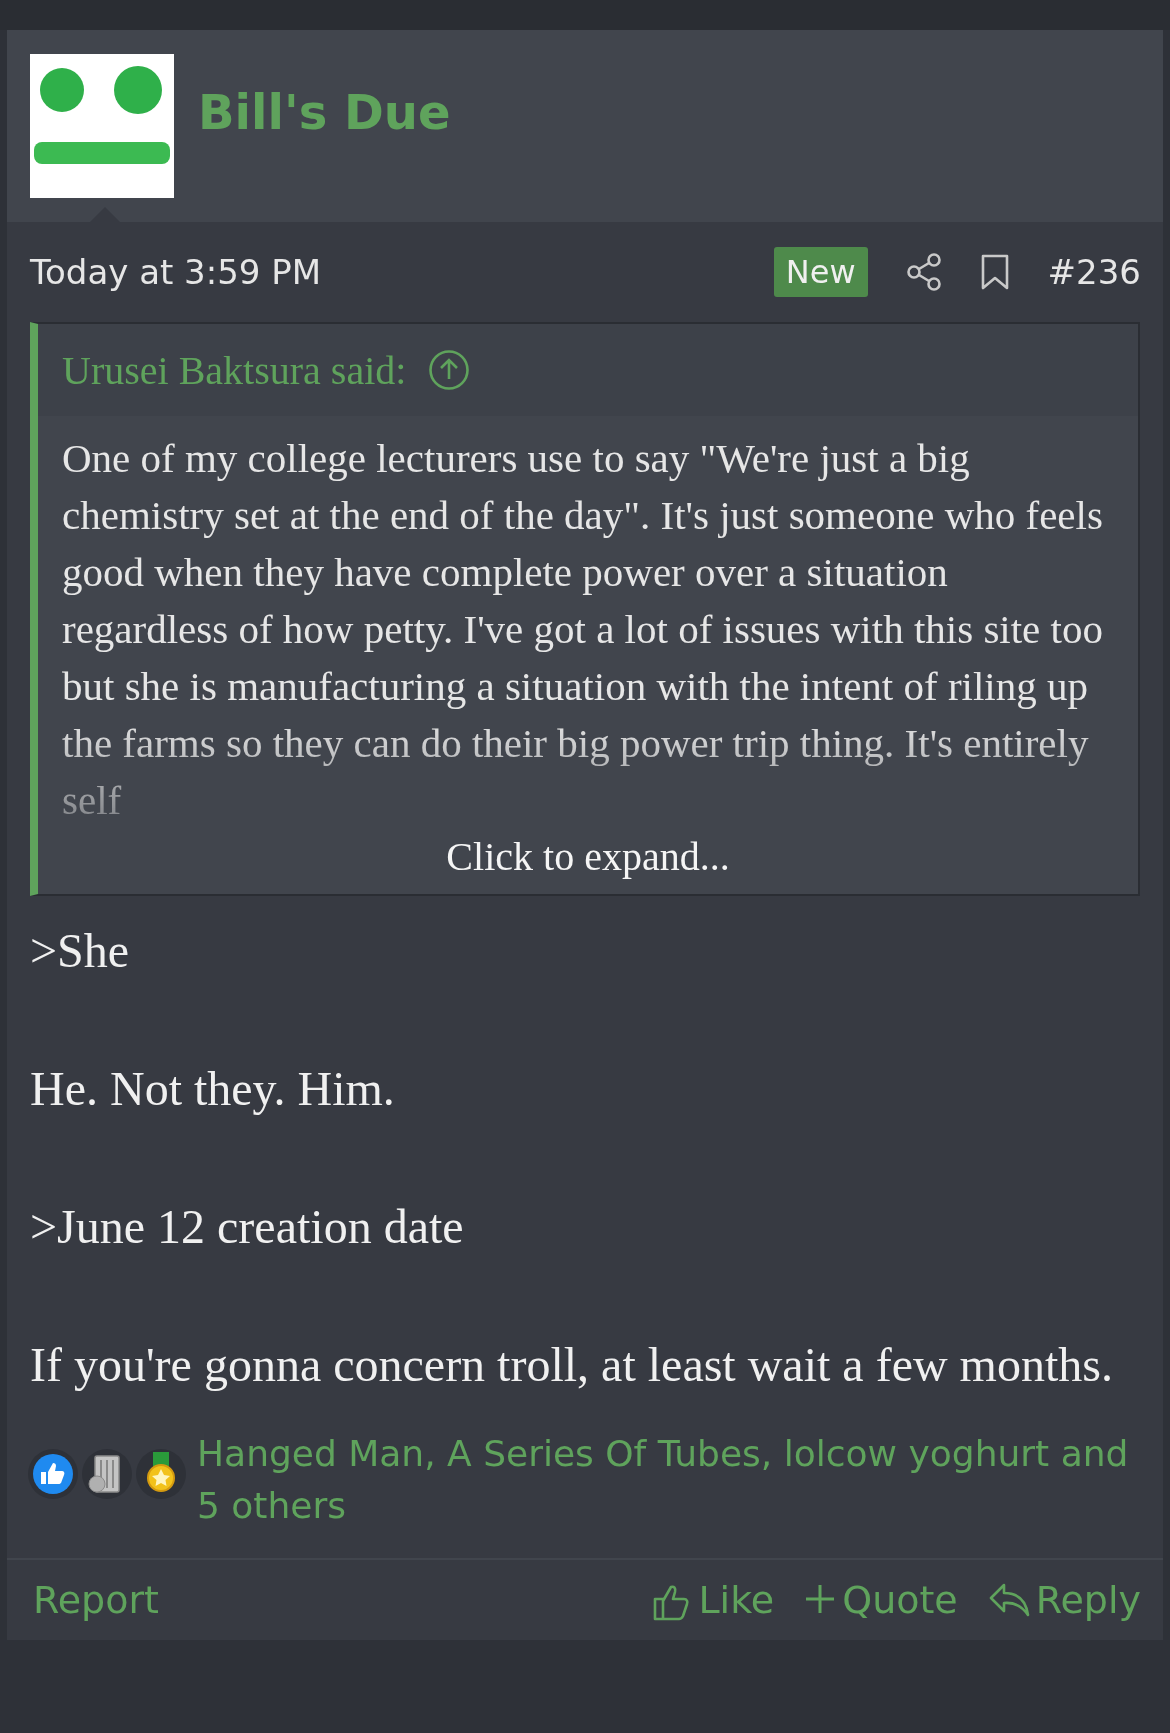 The image size is (1170, 1733). I want to click on post-text: He. Not they. Him., so click(213, 1089).